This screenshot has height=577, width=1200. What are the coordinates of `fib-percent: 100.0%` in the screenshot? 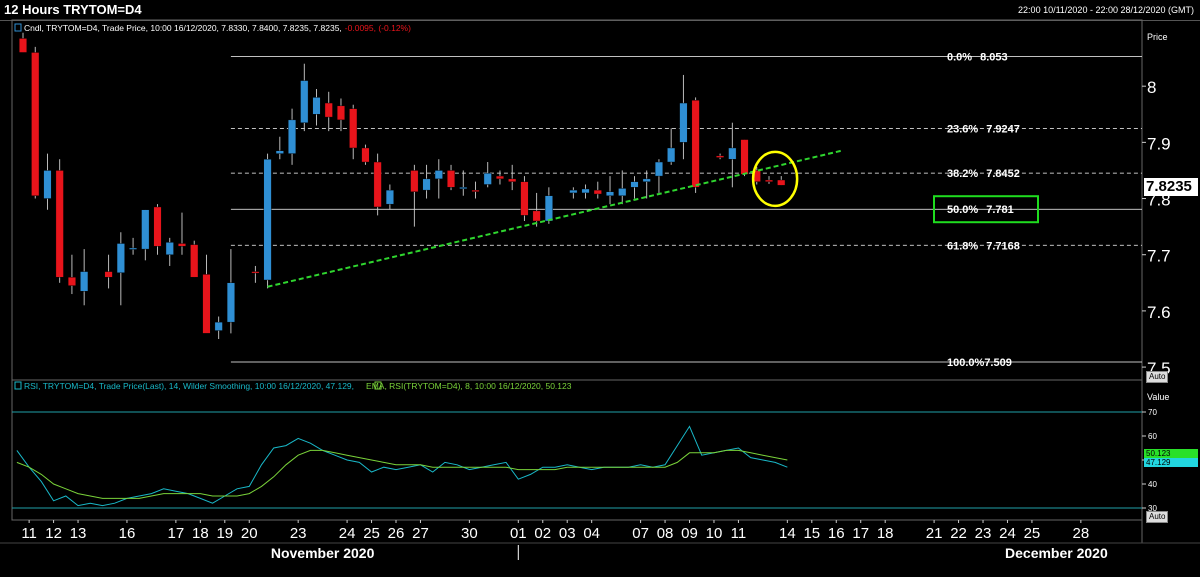 It's located at (966, 363).